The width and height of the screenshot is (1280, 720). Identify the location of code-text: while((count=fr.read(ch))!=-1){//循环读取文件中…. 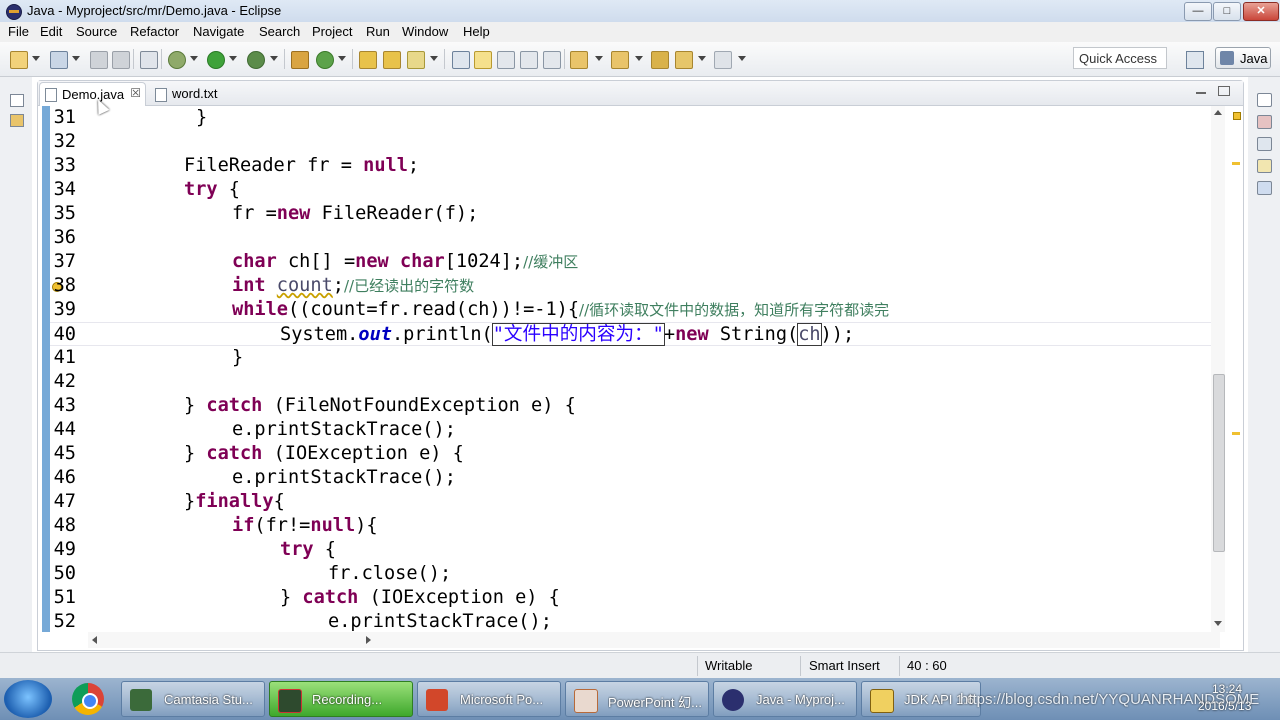
(561, 309).